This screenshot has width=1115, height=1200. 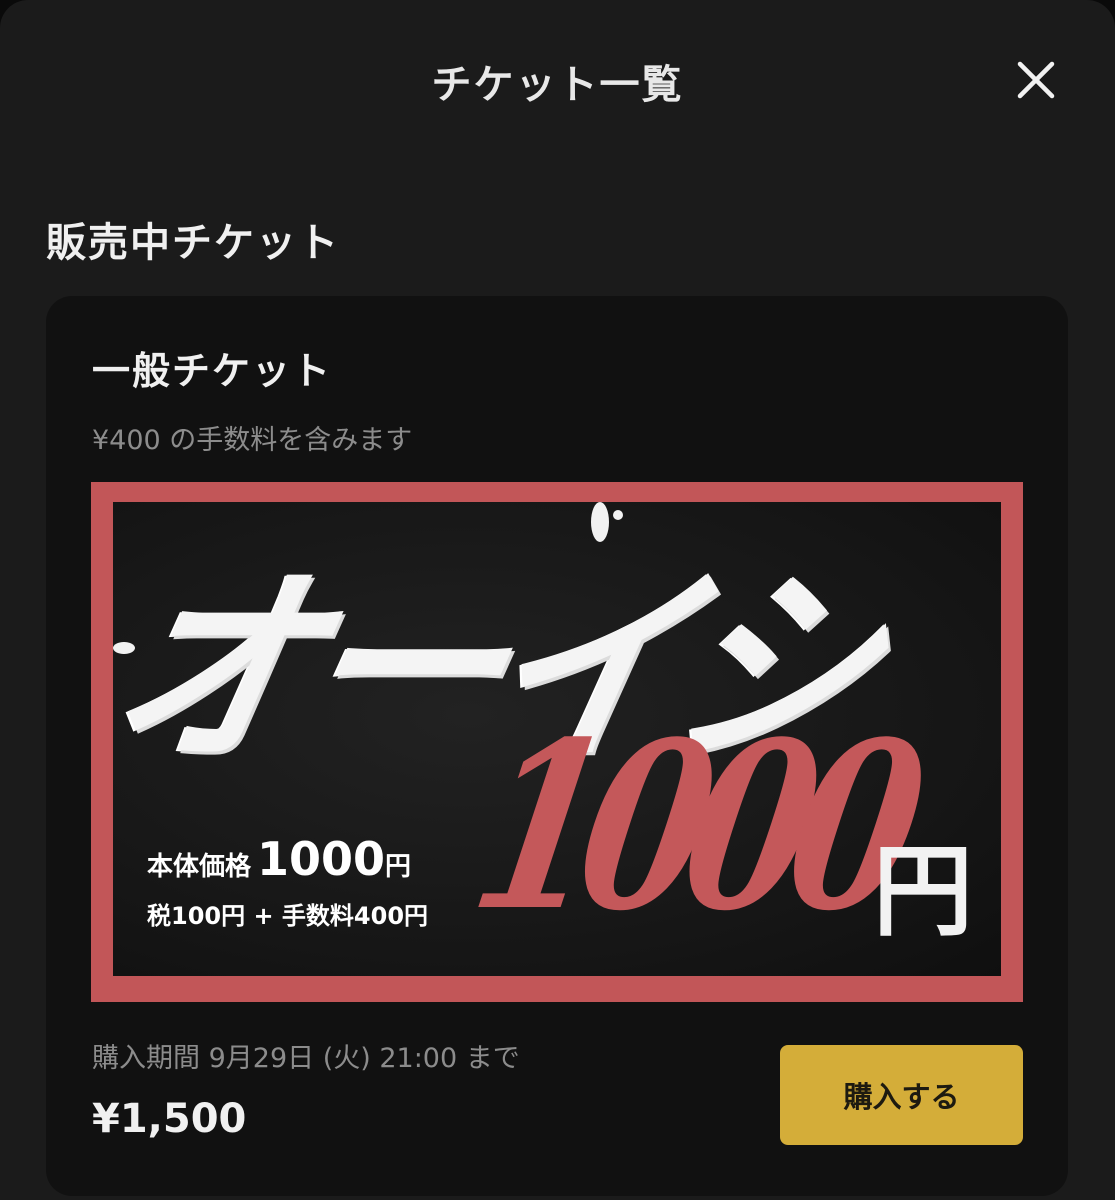 I want to click on section-title: 販売中チケット, so click(x=193, y=243).